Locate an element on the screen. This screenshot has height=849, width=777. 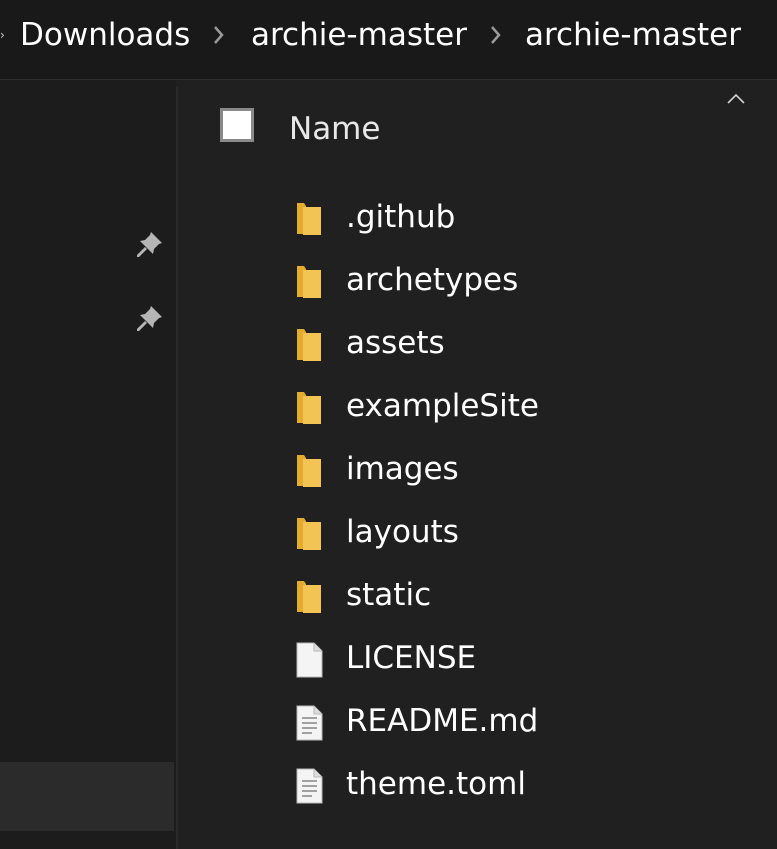
file-name: .github is located at coordinates (401, 217).